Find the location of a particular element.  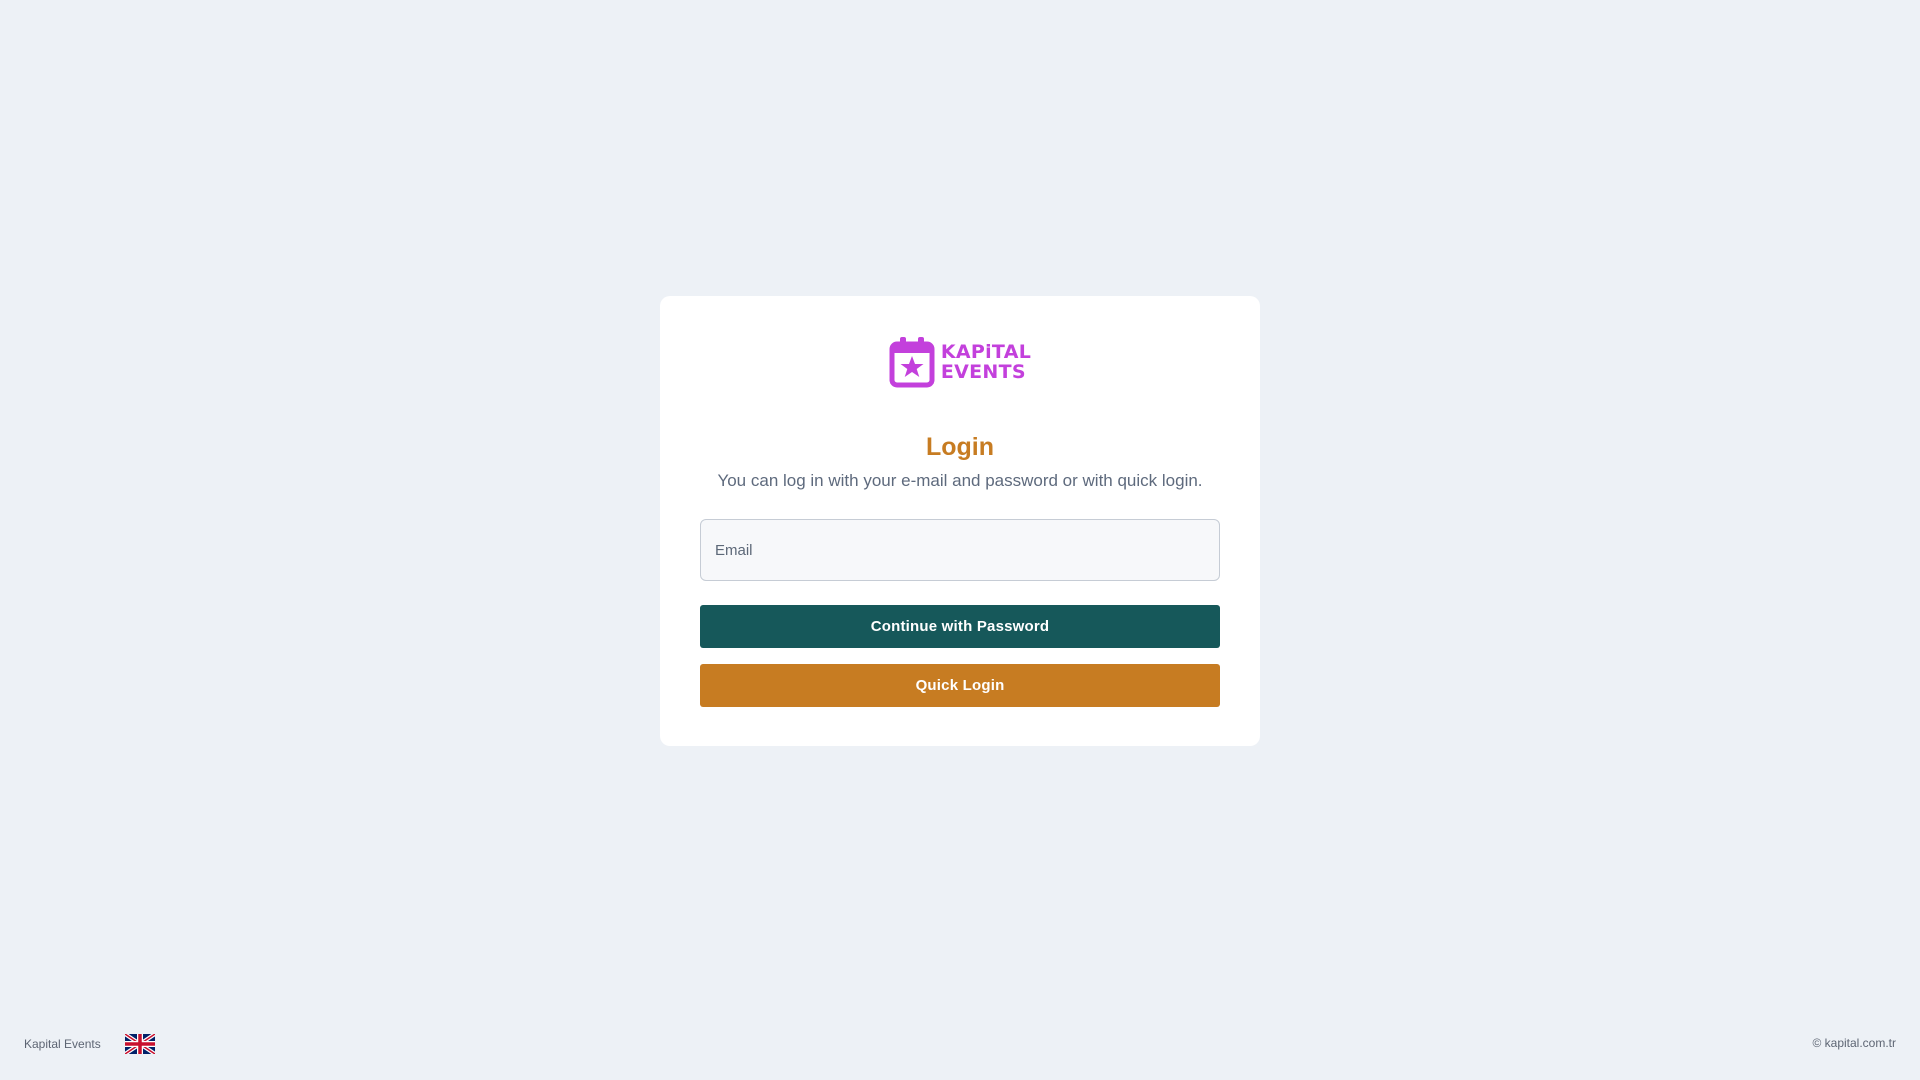

logo-line-2: EVENTS is located at coordinates (983, 372).